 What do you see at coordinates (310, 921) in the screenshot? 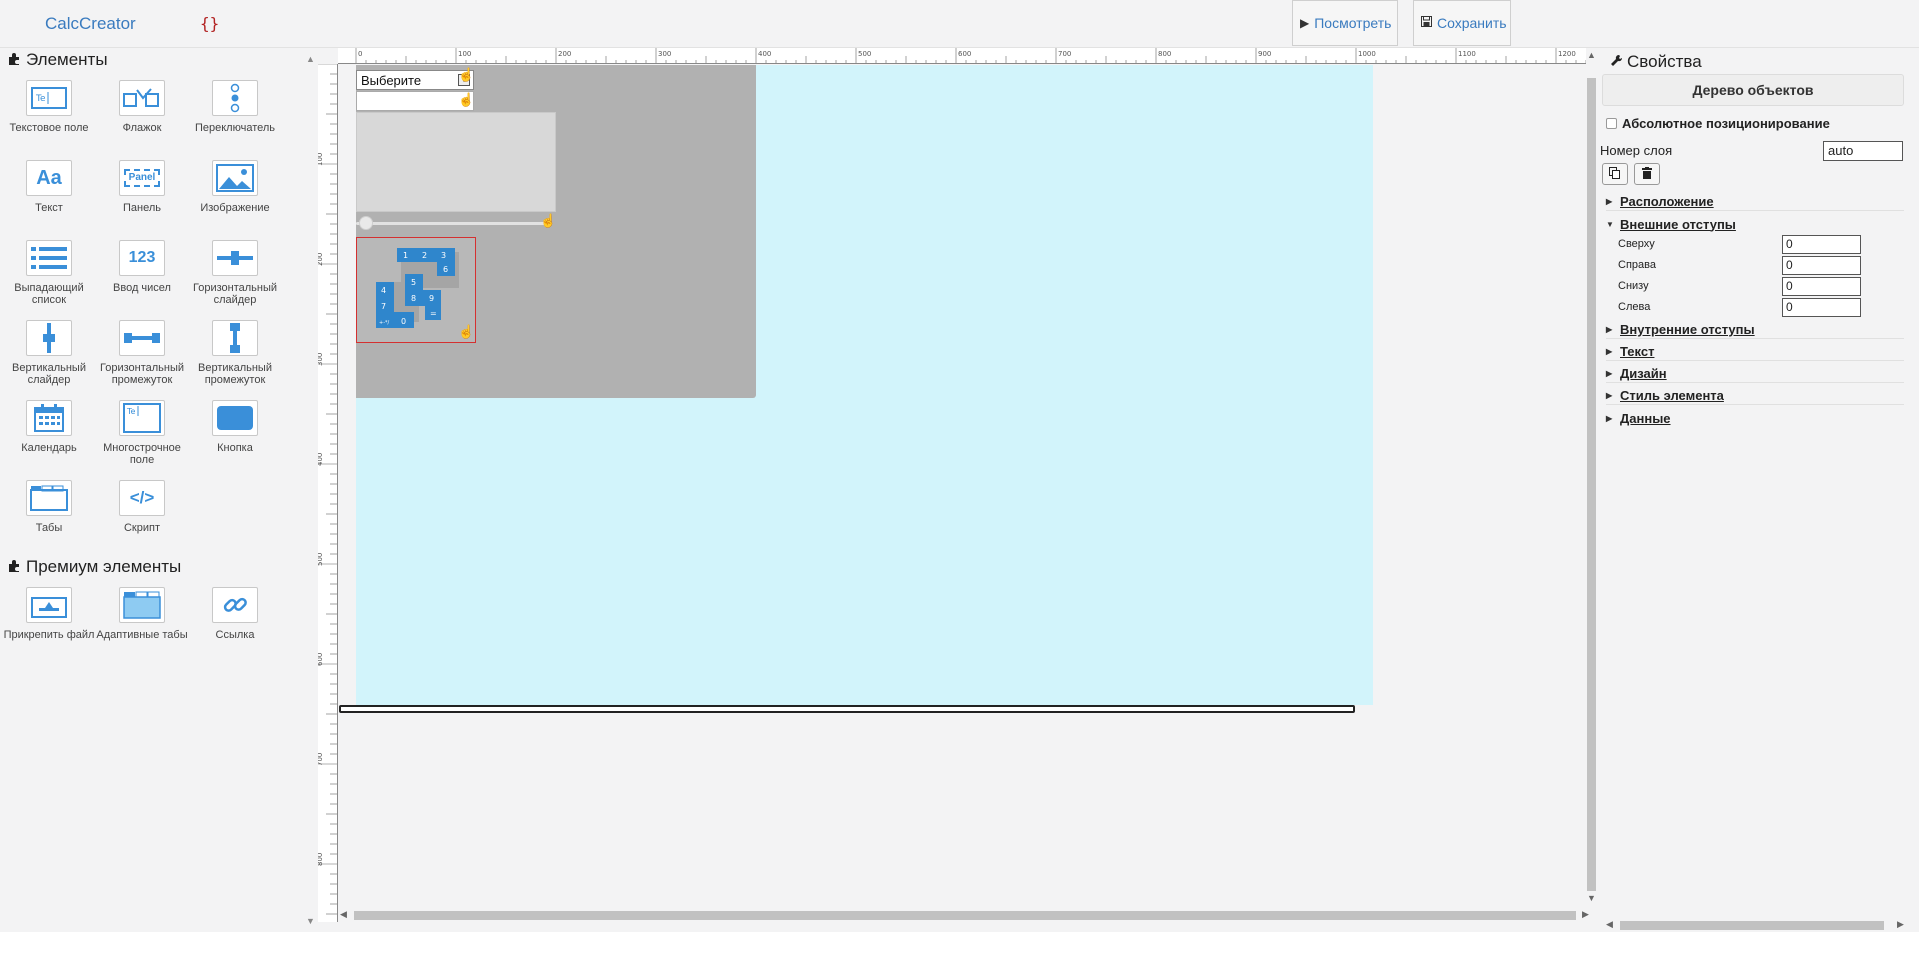
I see `palette-scroll-down-arrow: ▼` at bounding box center [310, 921].